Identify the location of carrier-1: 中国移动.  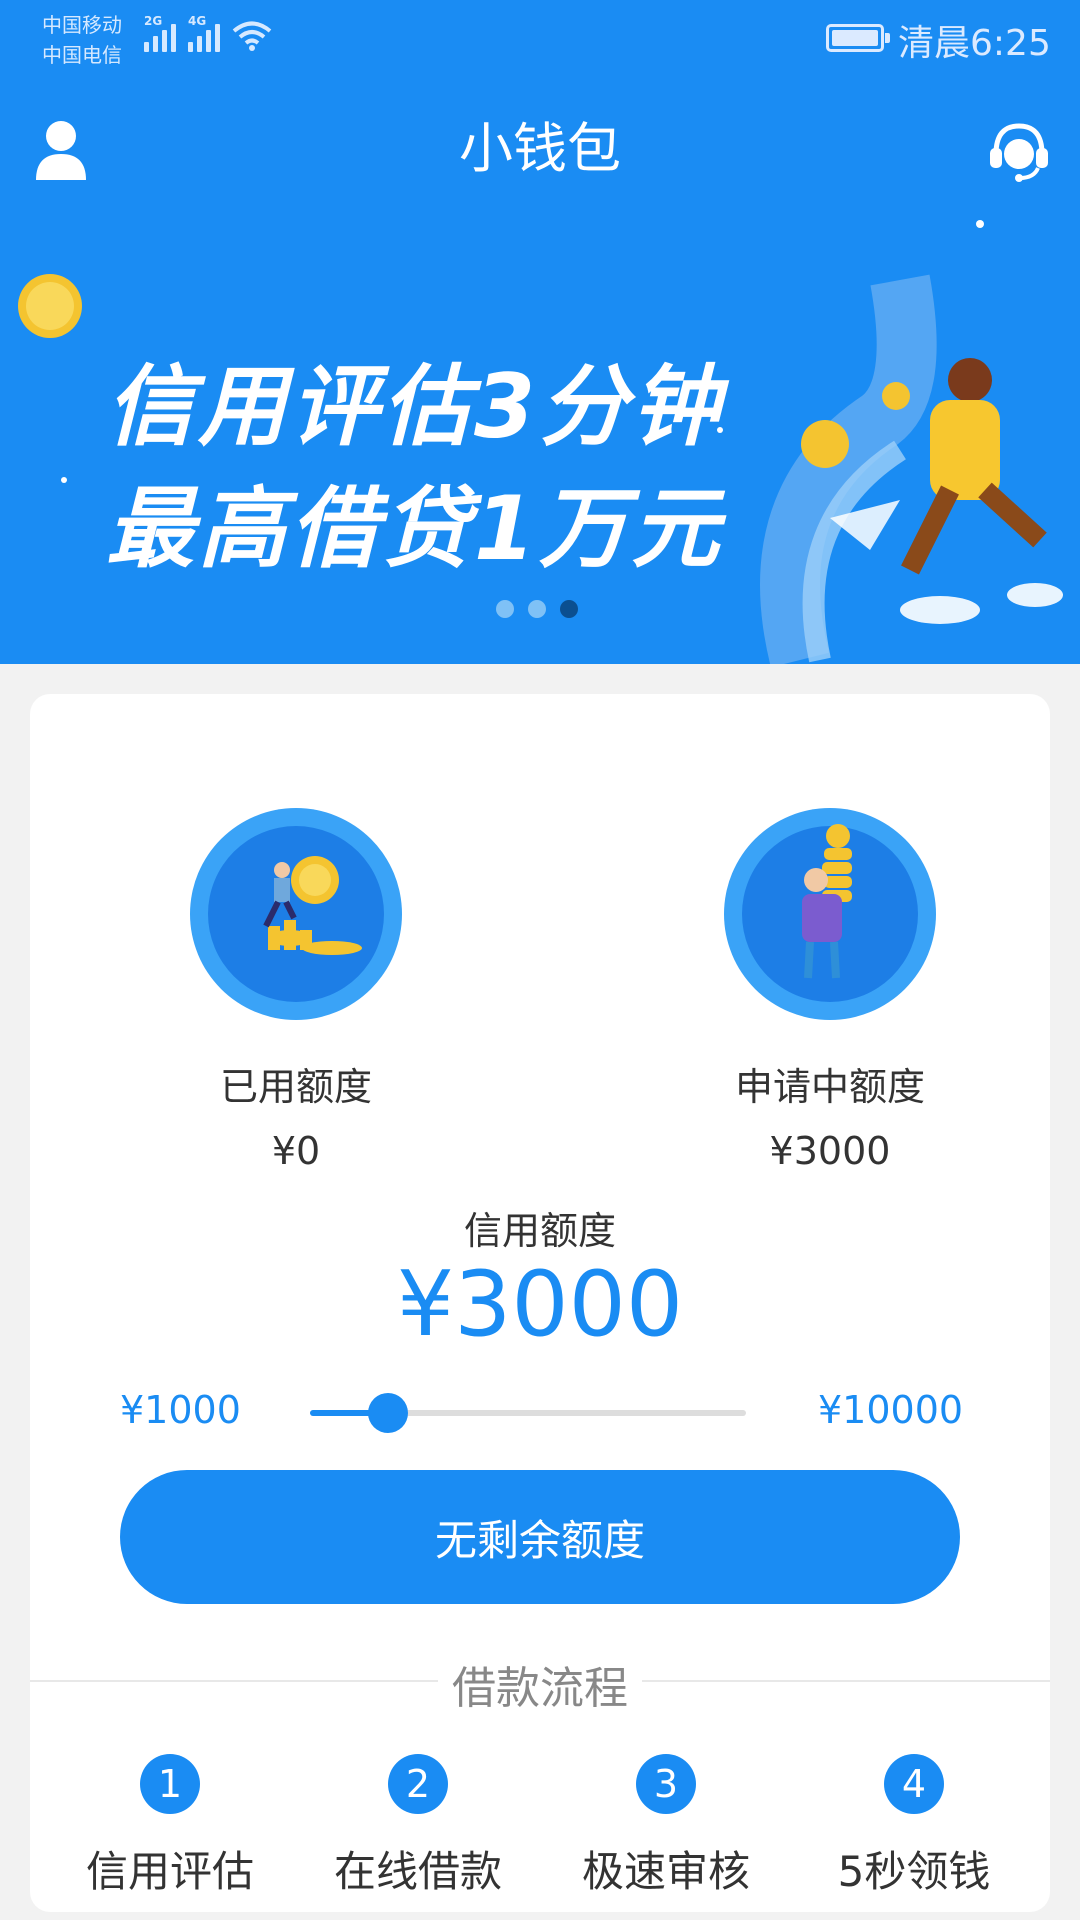
(82, 25).